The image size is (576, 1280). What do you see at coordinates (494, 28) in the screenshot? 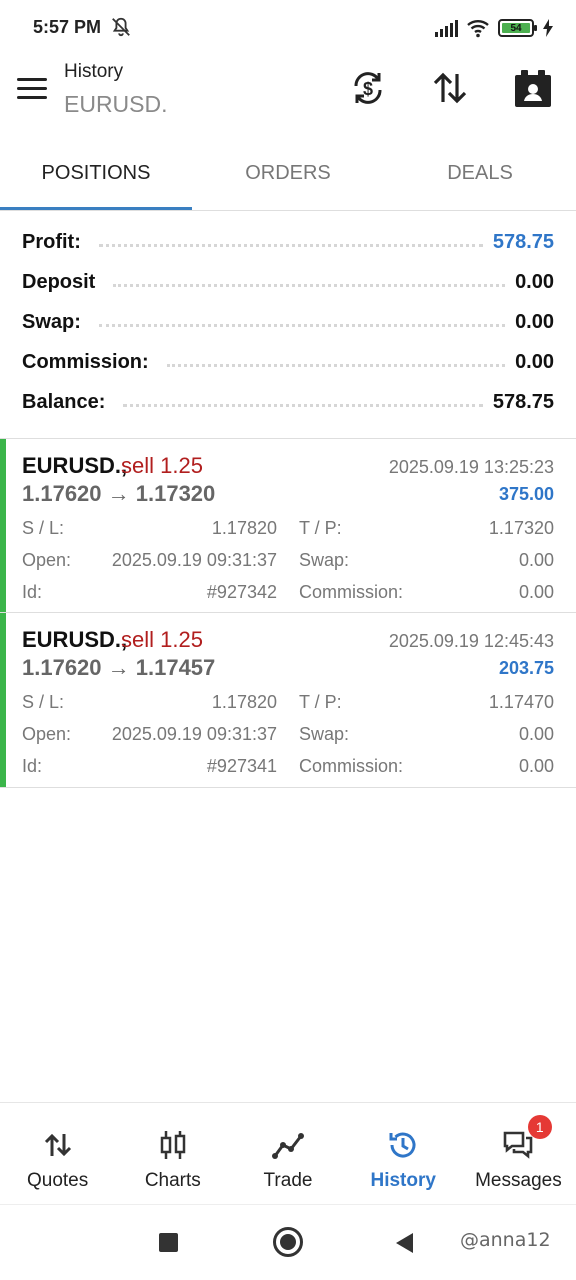
I see `status-icons: 54` at bounding box center [494, 28].